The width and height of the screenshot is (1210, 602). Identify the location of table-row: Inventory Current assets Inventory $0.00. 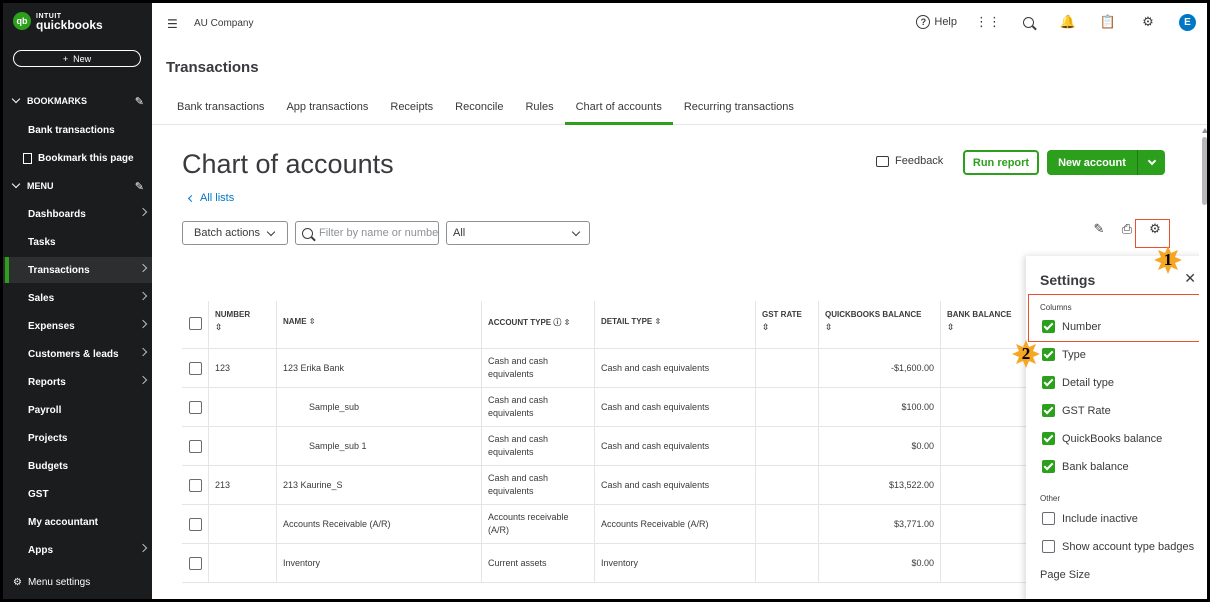
(604, 563).